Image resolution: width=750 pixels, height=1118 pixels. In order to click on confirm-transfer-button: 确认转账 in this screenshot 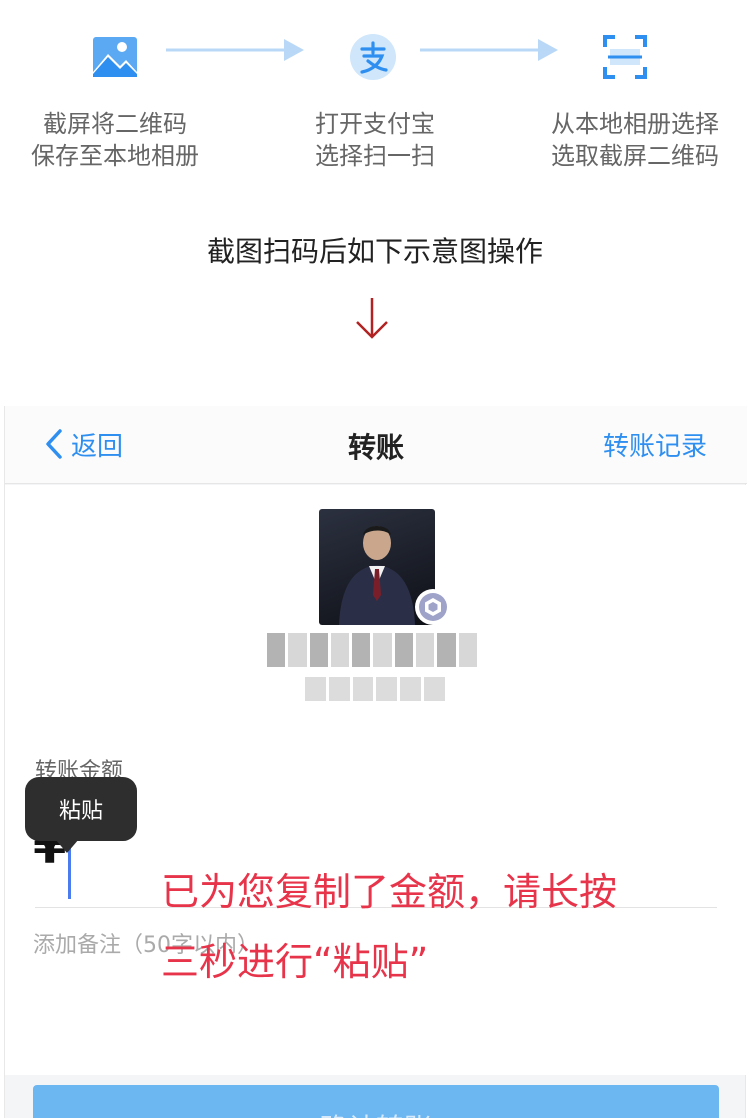, I will do `click(376, 1101)`.